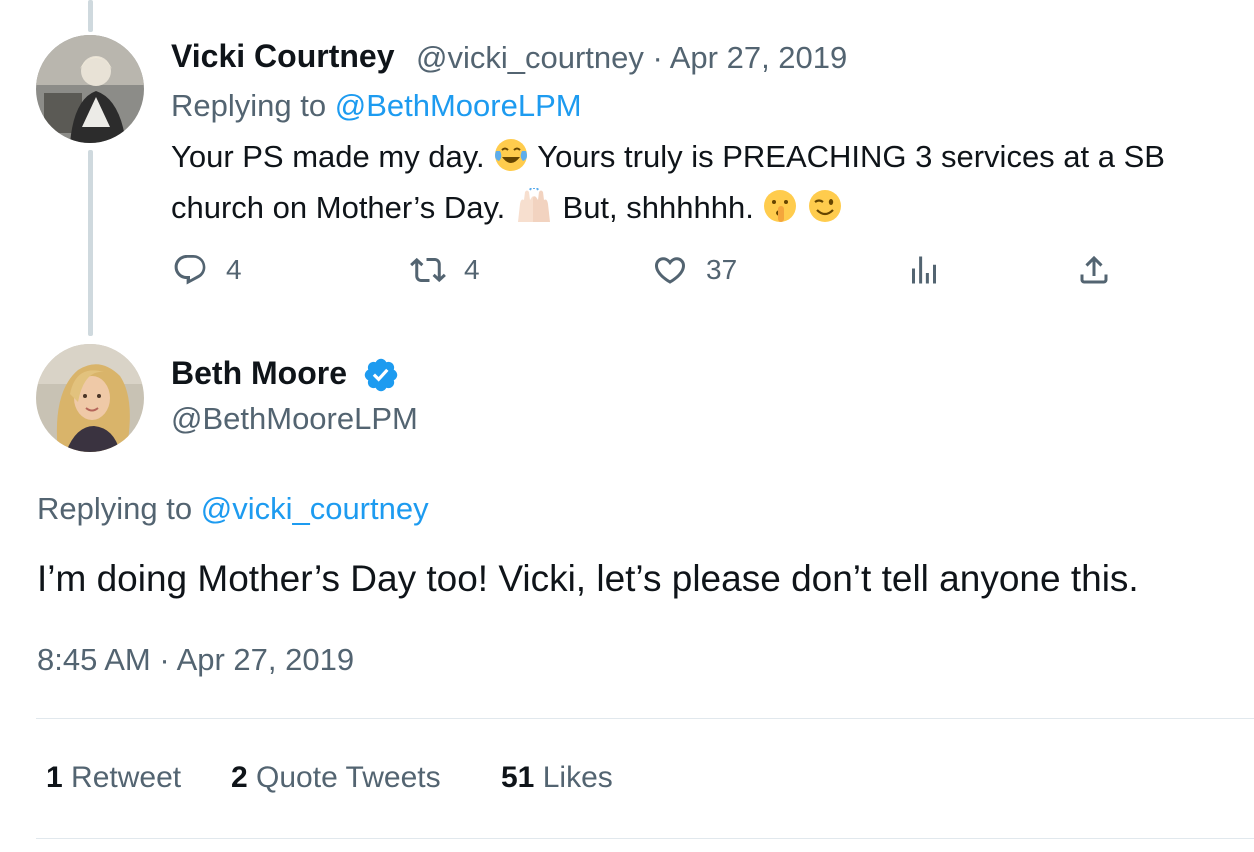 The height and width of the screenshot is (852, 1254). What do you see at coordinates (518, 777) in the screenshot?
I see `likes-count: 51` at bounding box center [518, 777].